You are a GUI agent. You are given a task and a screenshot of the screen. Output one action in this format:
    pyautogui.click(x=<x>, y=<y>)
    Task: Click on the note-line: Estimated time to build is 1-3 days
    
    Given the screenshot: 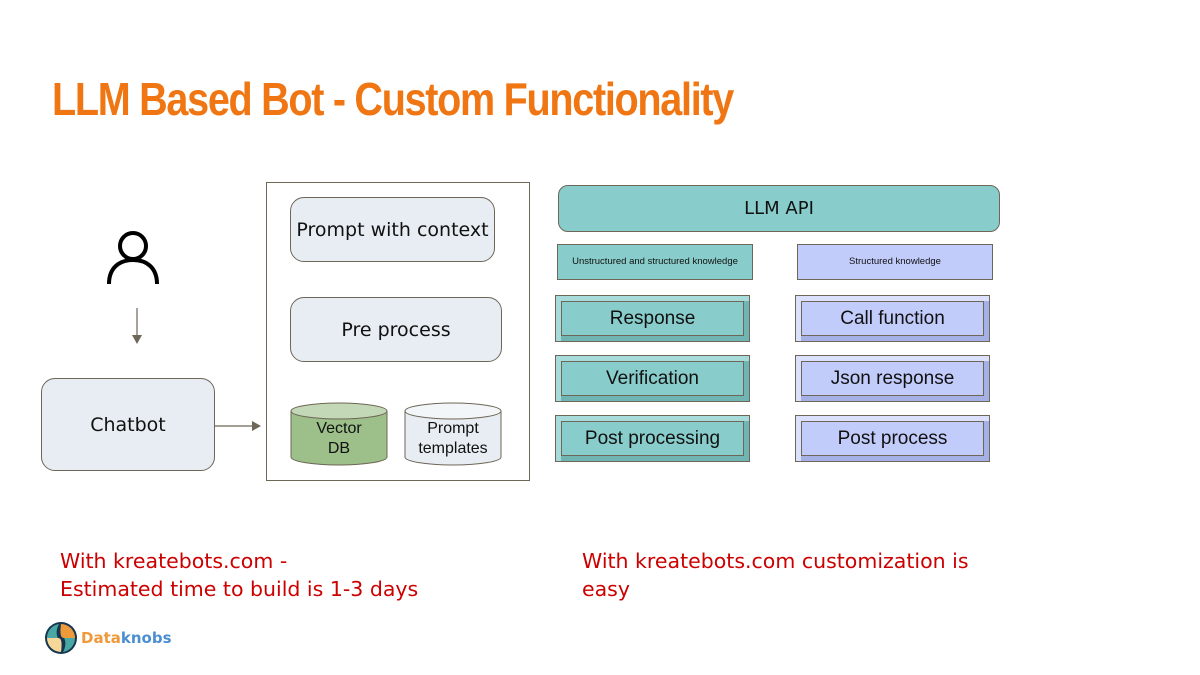 What is the action you would take?
    pyautogui.click(x=239, y=589)
    